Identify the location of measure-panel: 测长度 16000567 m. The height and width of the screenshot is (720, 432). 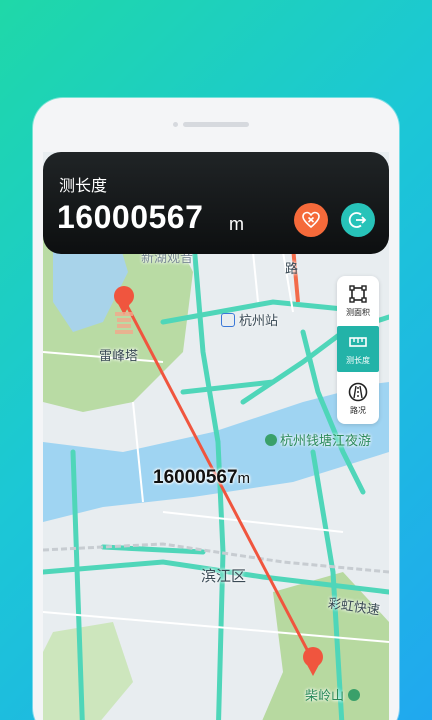
(216, 203).